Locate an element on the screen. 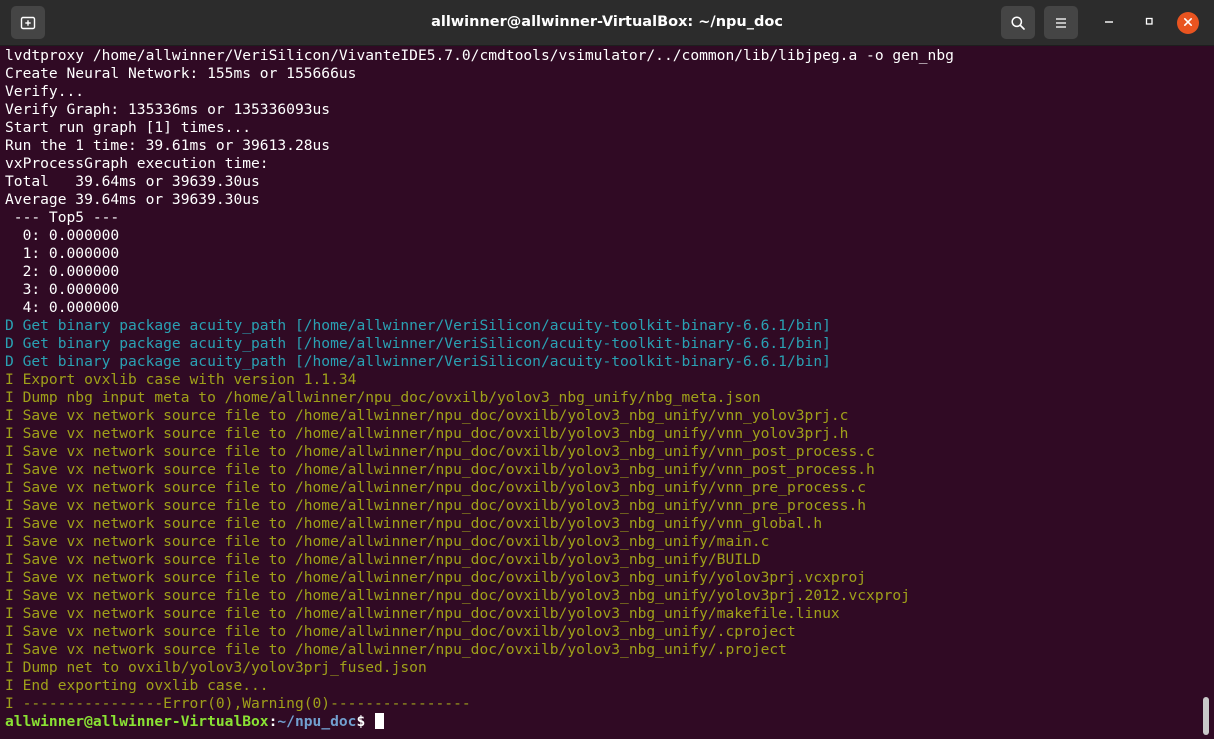  prompt-symbol: $ is located at coordinates (365, 721).